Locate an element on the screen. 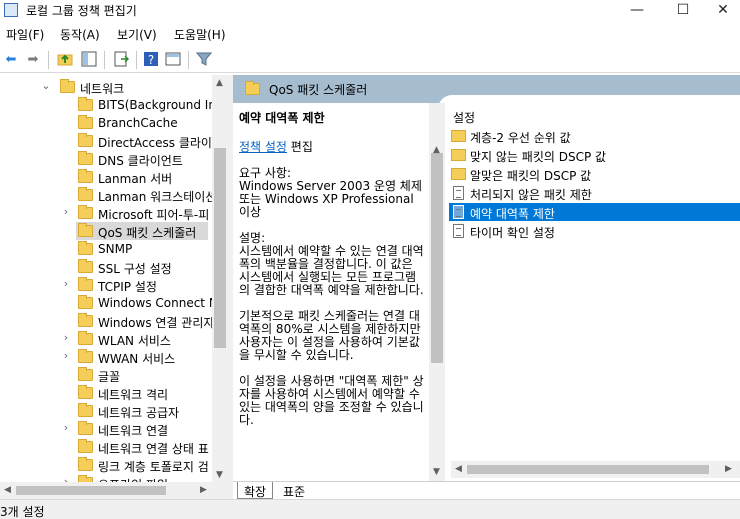  settings-item-selected: 예약 대역폭 제한 is located at coordinates (594, 212).